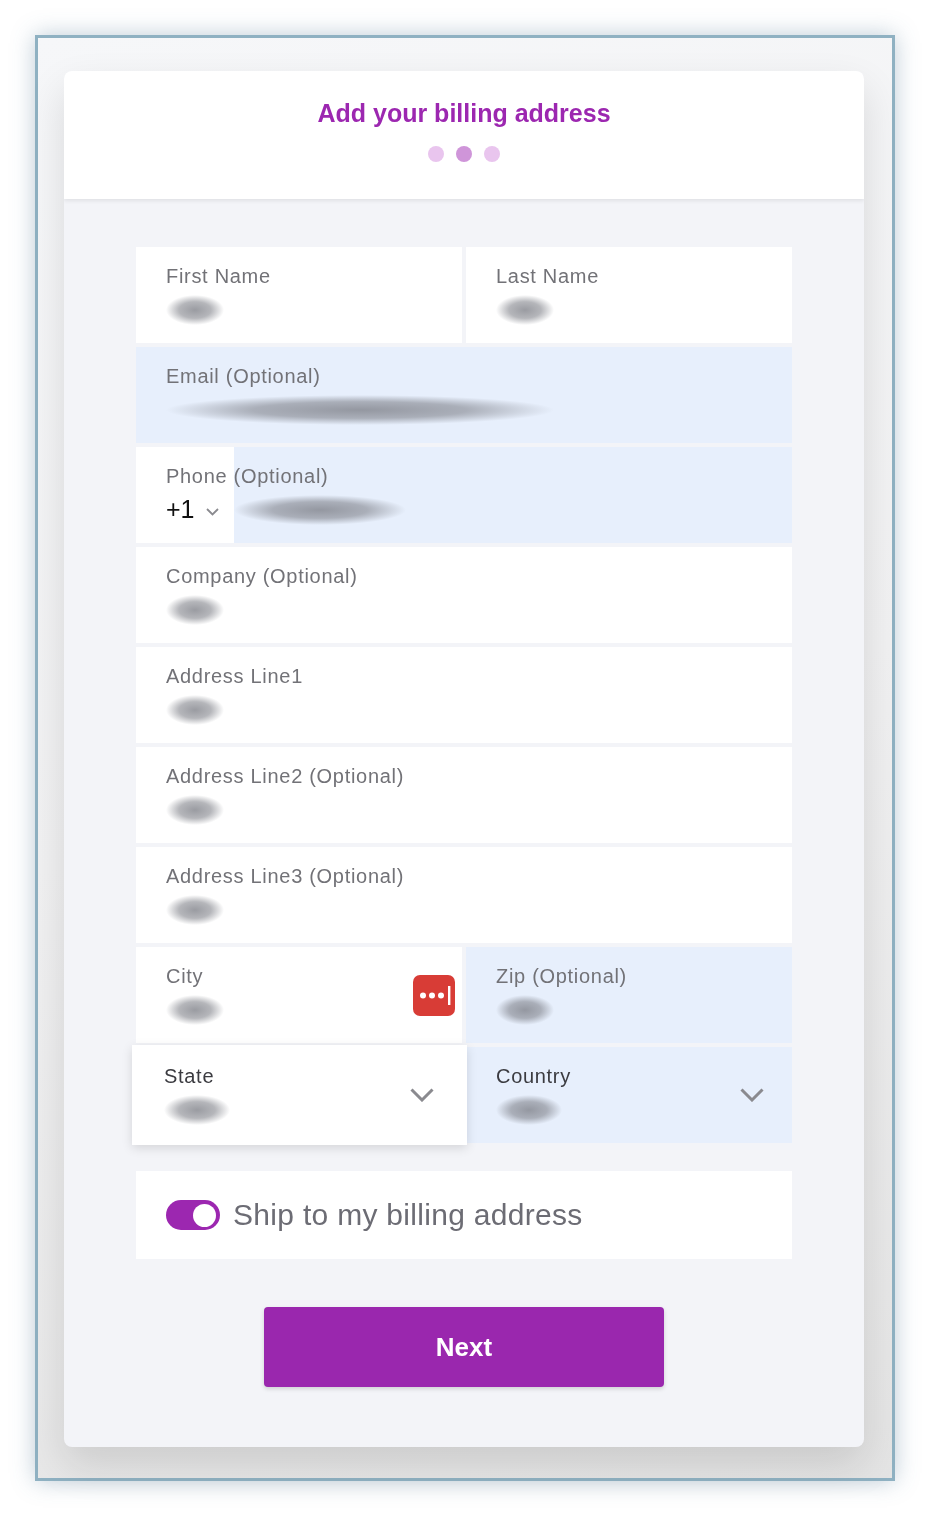  Describe the element at coordinates (464, 595) in the screenshot. I see `text-field: Company (Optional)` at that location.